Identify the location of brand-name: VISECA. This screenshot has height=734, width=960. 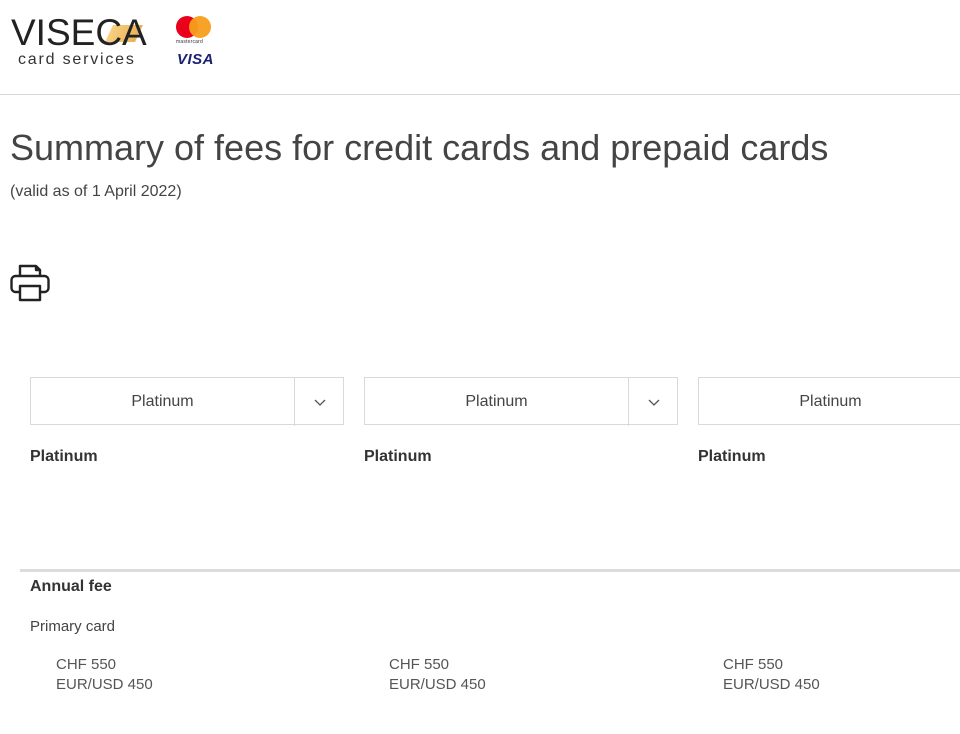
(79, 32).